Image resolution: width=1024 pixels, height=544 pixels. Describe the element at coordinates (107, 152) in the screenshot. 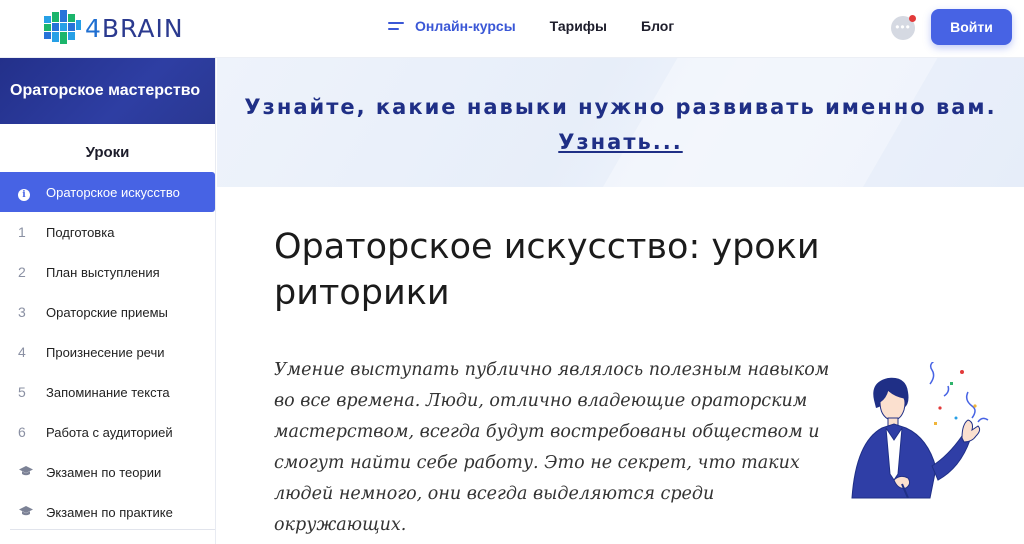

I see `lessons-heading: Уроки` at that location.